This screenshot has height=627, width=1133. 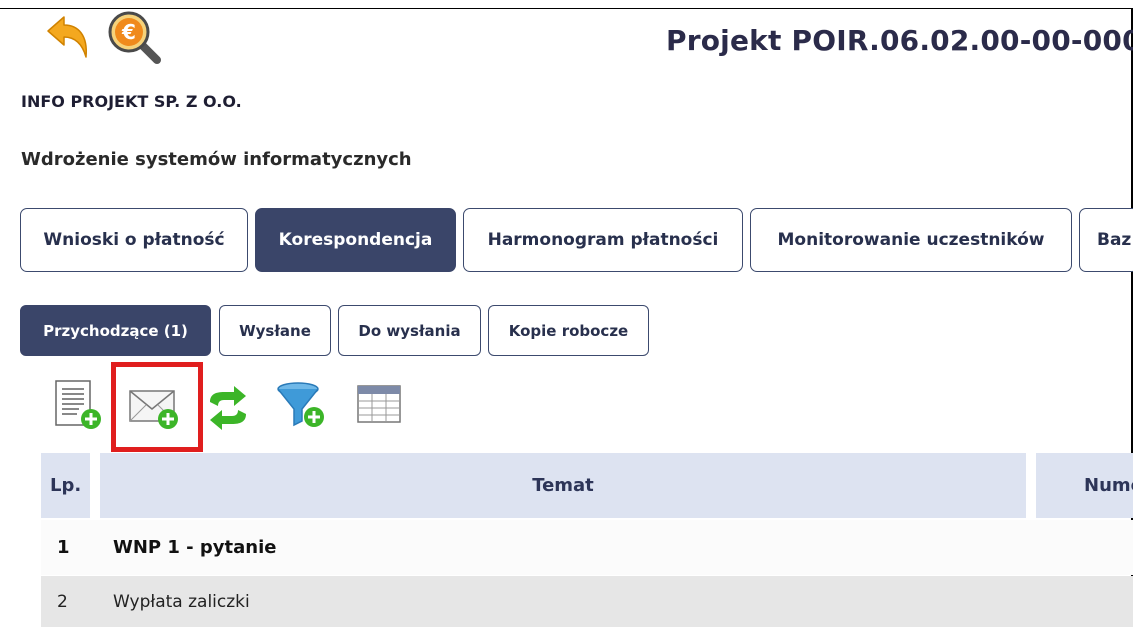 I want to click on frame-top-border, so click(x=566, y=8).